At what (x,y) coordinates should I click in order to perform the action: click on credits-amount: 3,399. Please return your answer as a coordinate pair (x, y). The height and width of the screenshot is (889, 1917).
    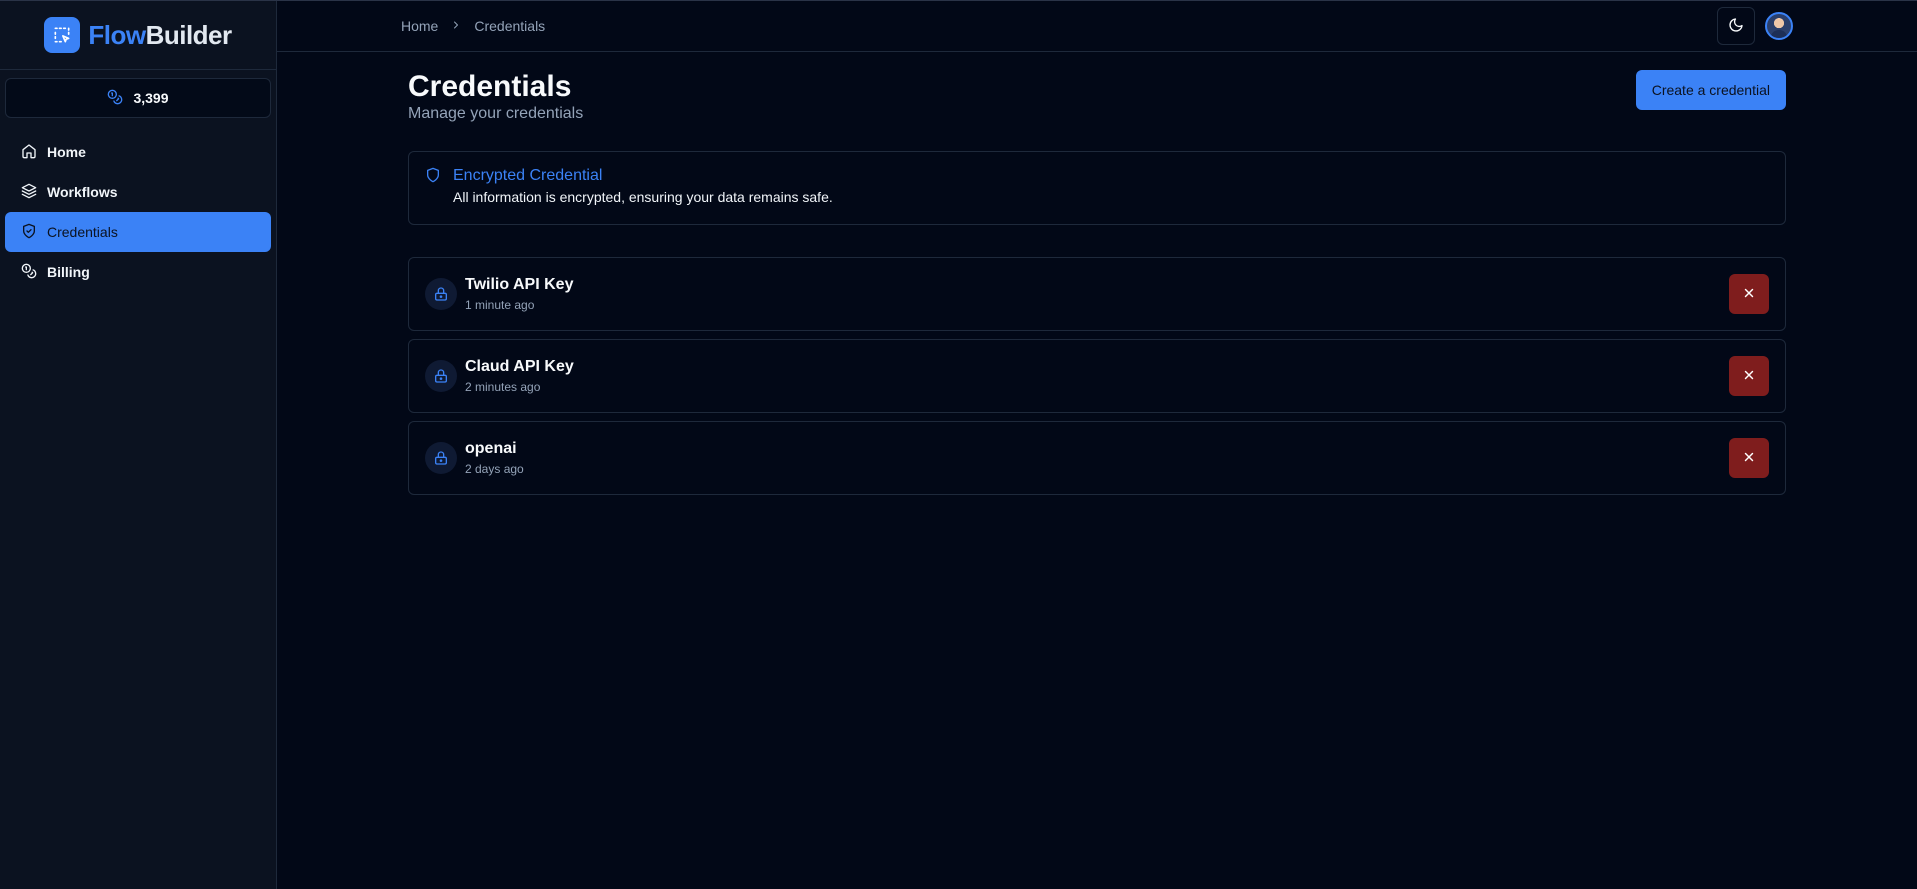
    Looking at the image, I should click on (151, 98).